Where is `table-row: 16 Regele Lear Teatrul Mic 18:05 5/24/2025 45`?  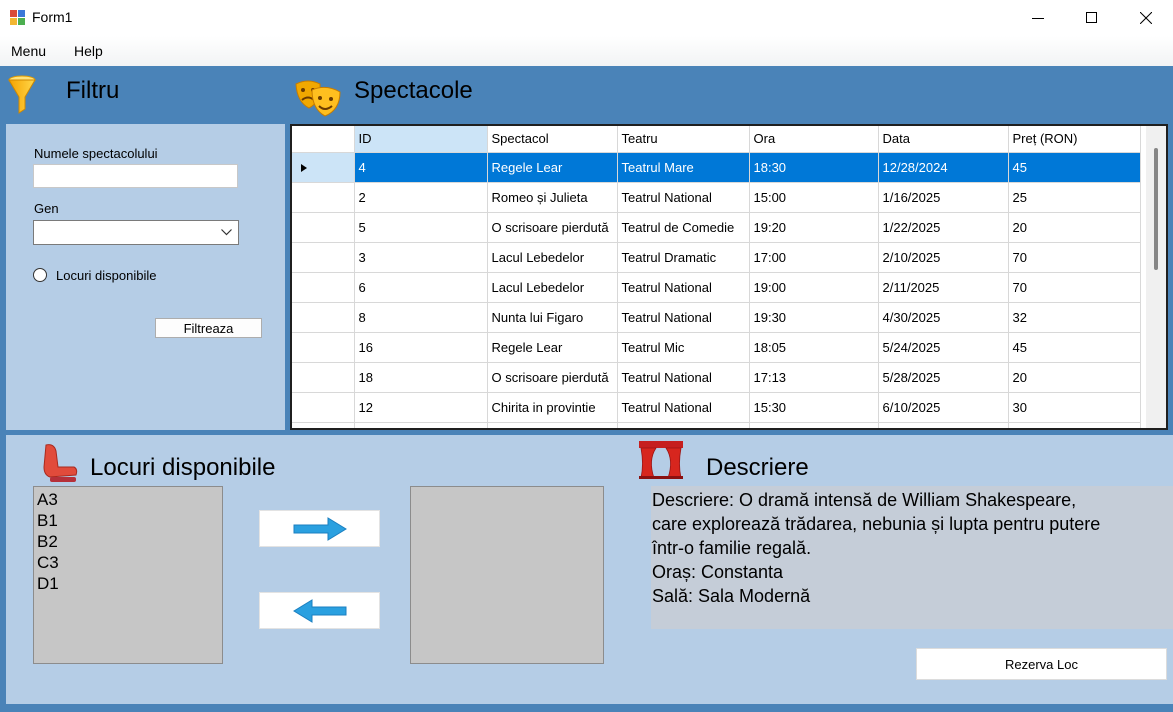
table-row: 16 Regele Lear Teatrul Mic 18:05 5/24/2025 45 is located at coordinates (716, 347).